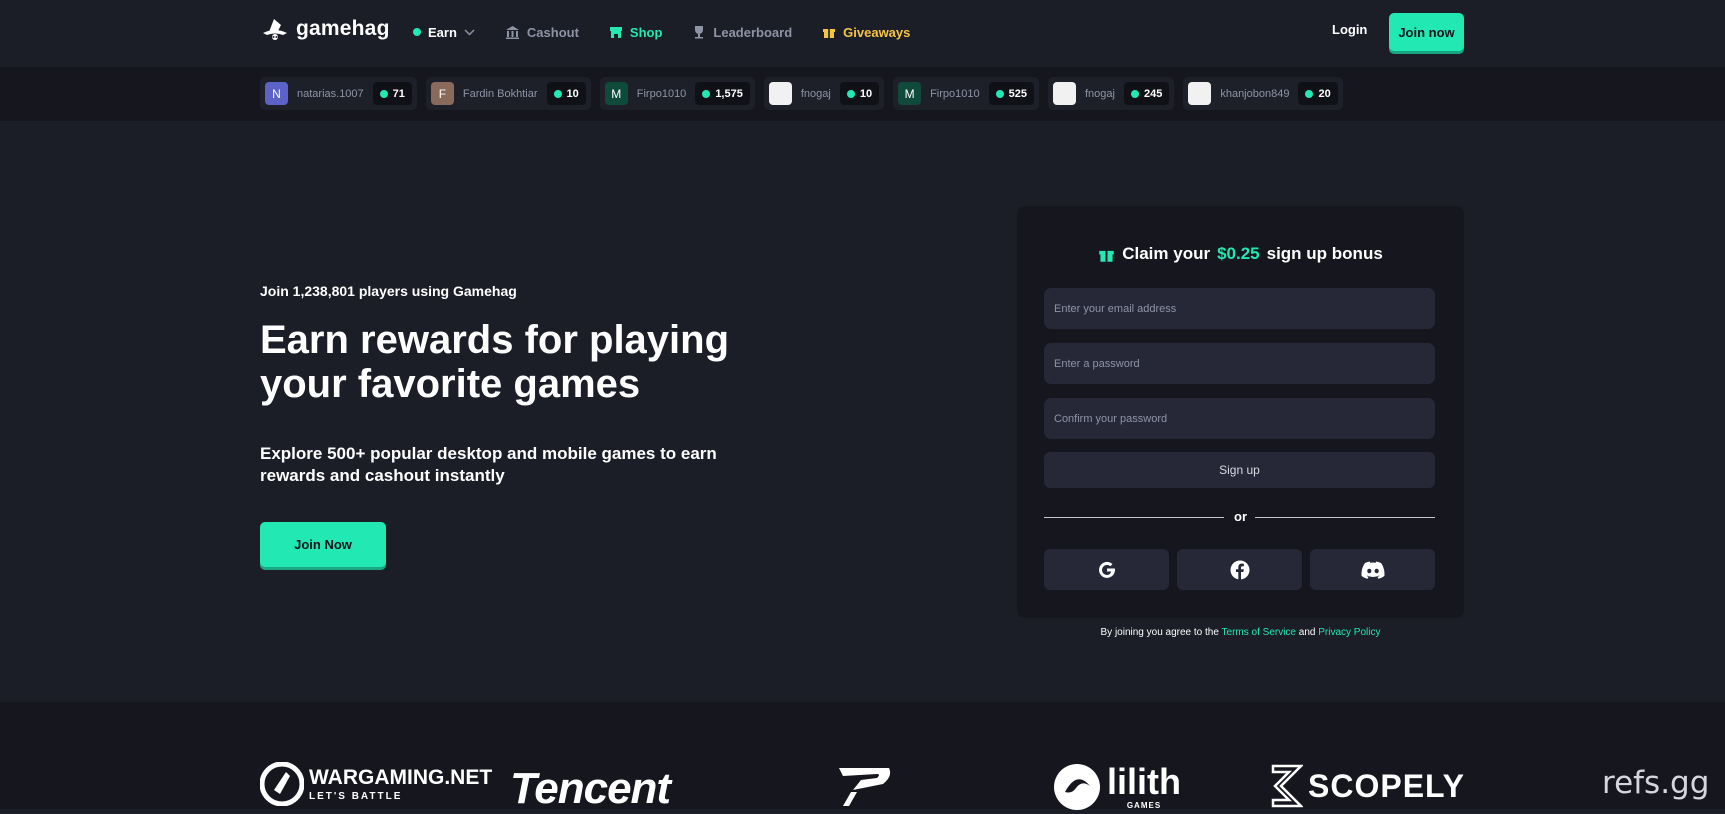  Describe the element at coordinates (276, 93) in the screenshot. I see `avatar: N` at that location.